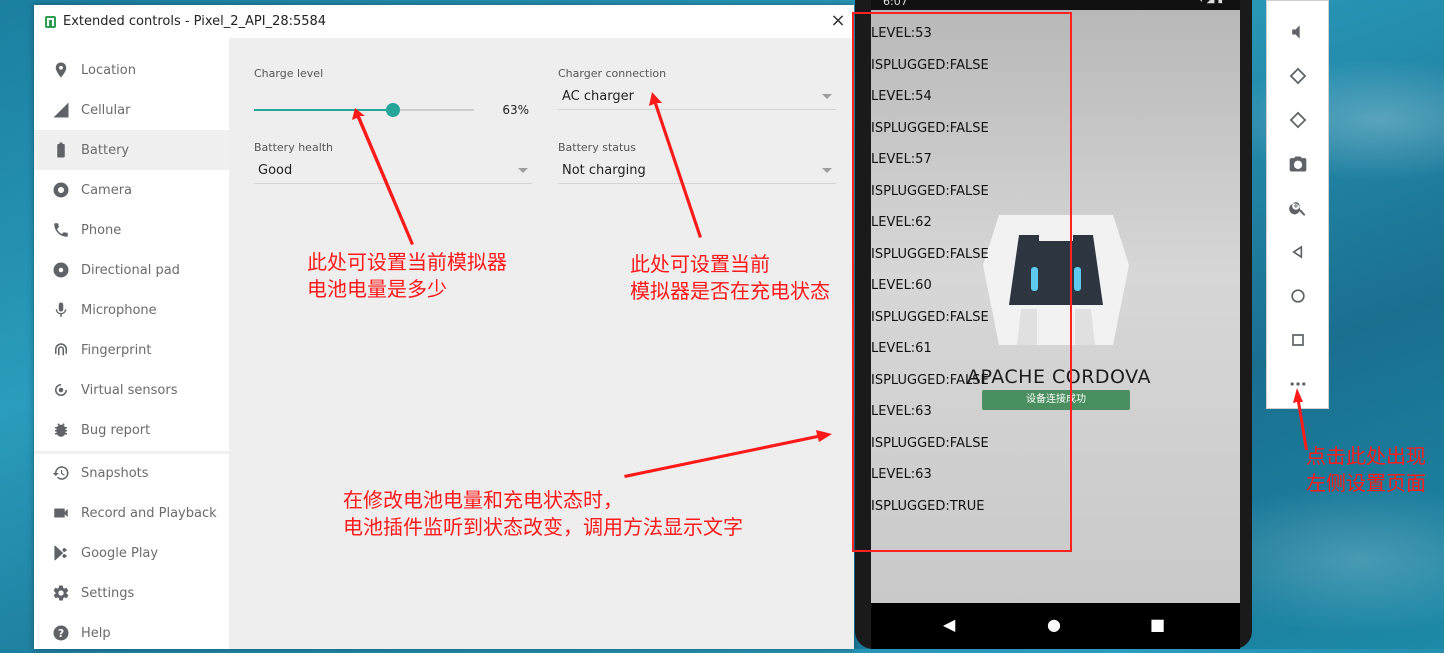  What do you see at coordinates (131, 633) in the screenshot?
I see `sidebar-item-help: ? Help` at bounding box center [131, 633].